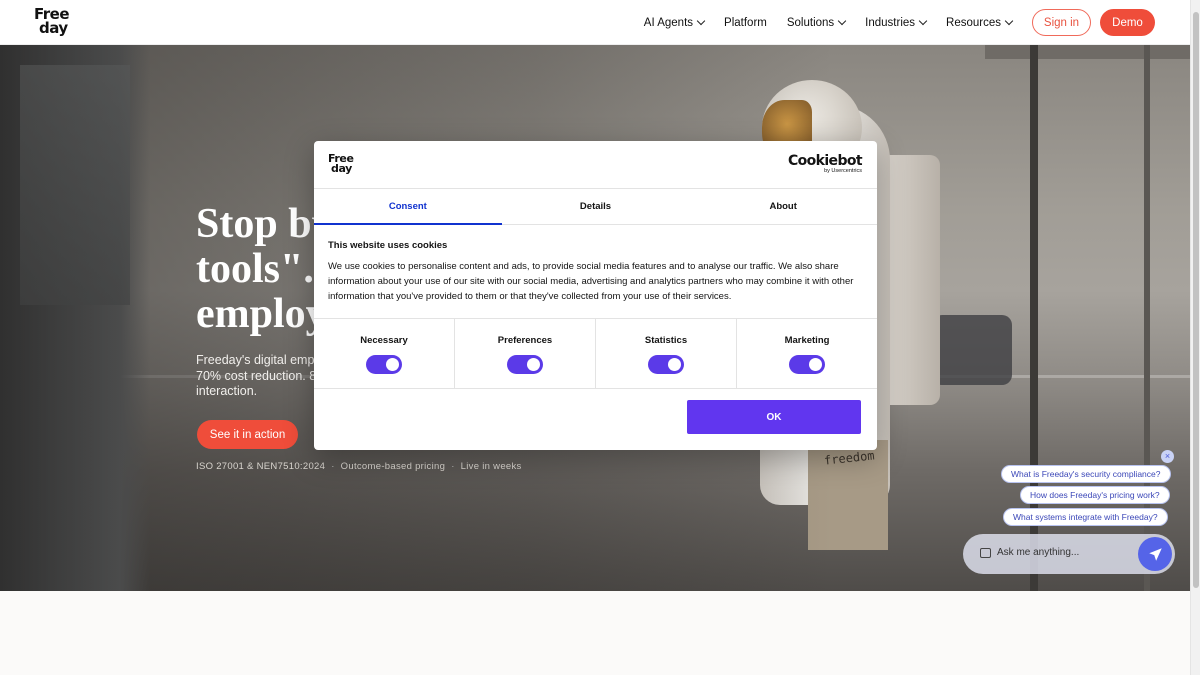 The image size is (1200, 675). I want to click on nav-item-industries: Industries, so click(896, 22).